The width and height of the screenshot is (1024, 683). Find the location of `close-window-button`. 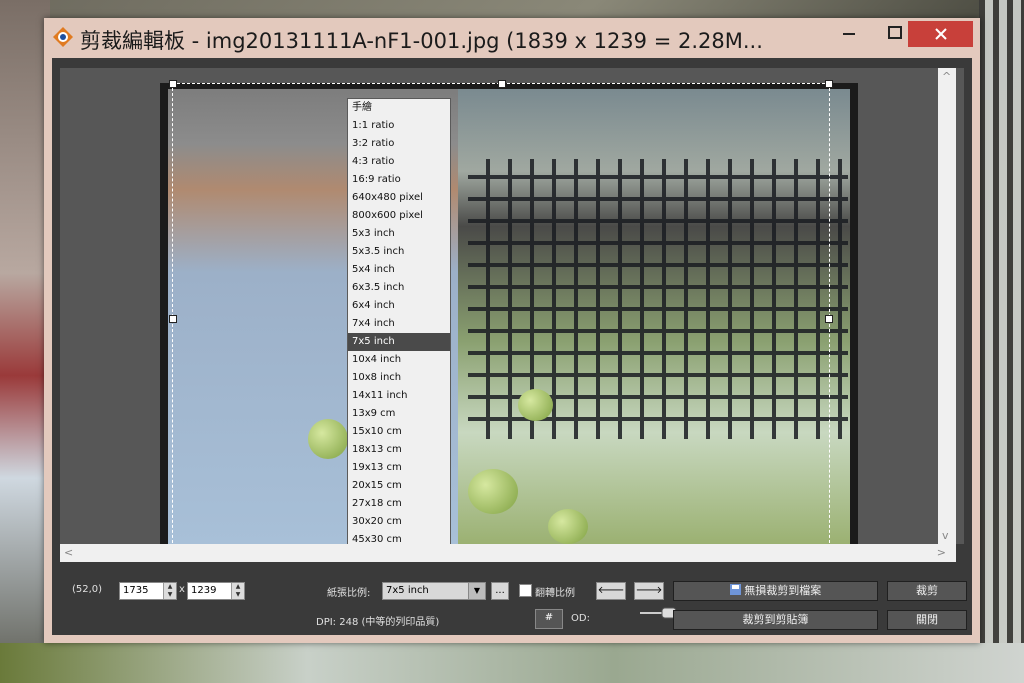

close-window-button is located at coordinates (940, 34).